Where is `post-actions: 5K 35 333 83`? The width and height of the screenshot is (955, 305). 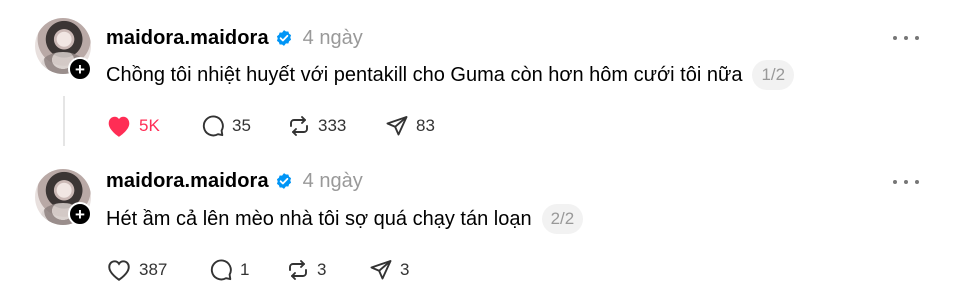 post-actions: 5K 35 333 83 is located at coordinates (275, 126).